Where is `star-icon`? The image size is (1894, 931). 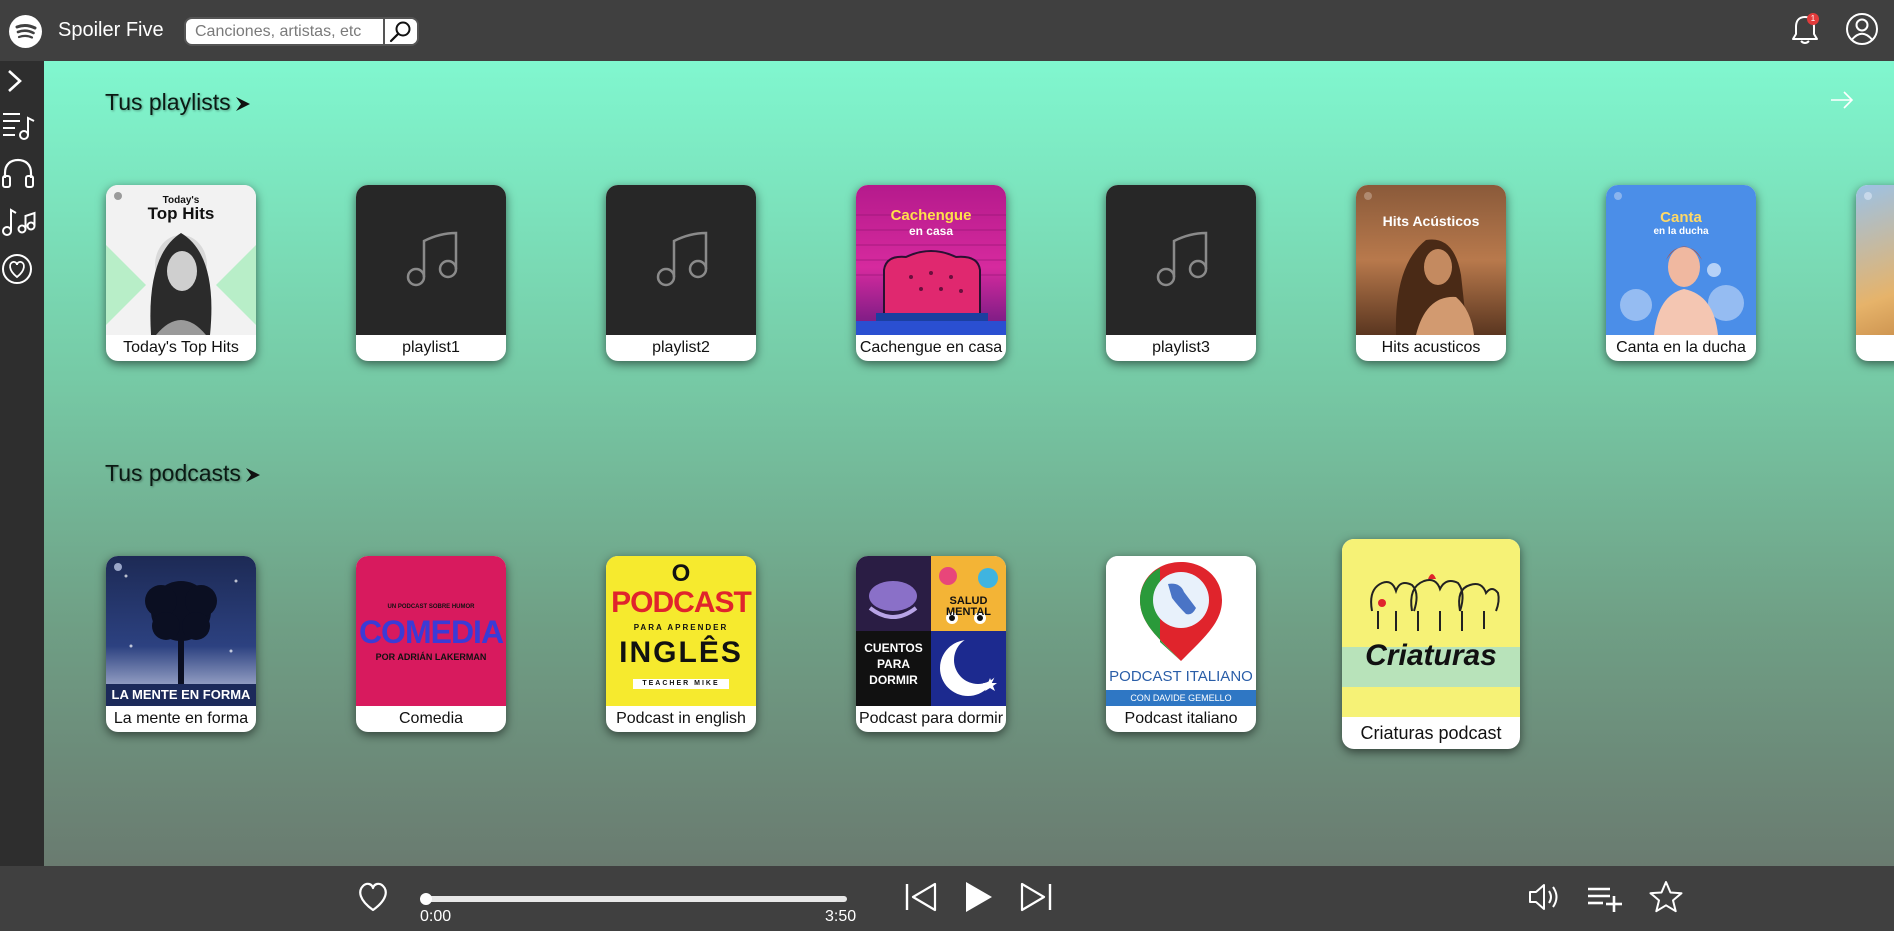 star-icon is located at coordinates (1666, 897).